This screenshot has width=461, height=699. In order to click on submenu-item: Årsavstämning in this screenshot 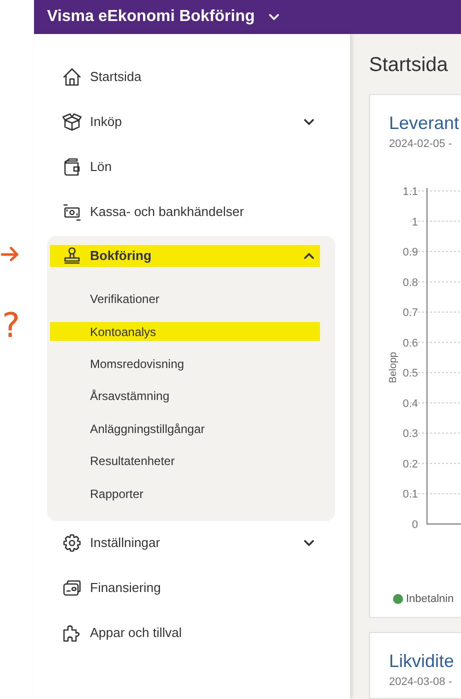, I will do `click(185, 396)`.